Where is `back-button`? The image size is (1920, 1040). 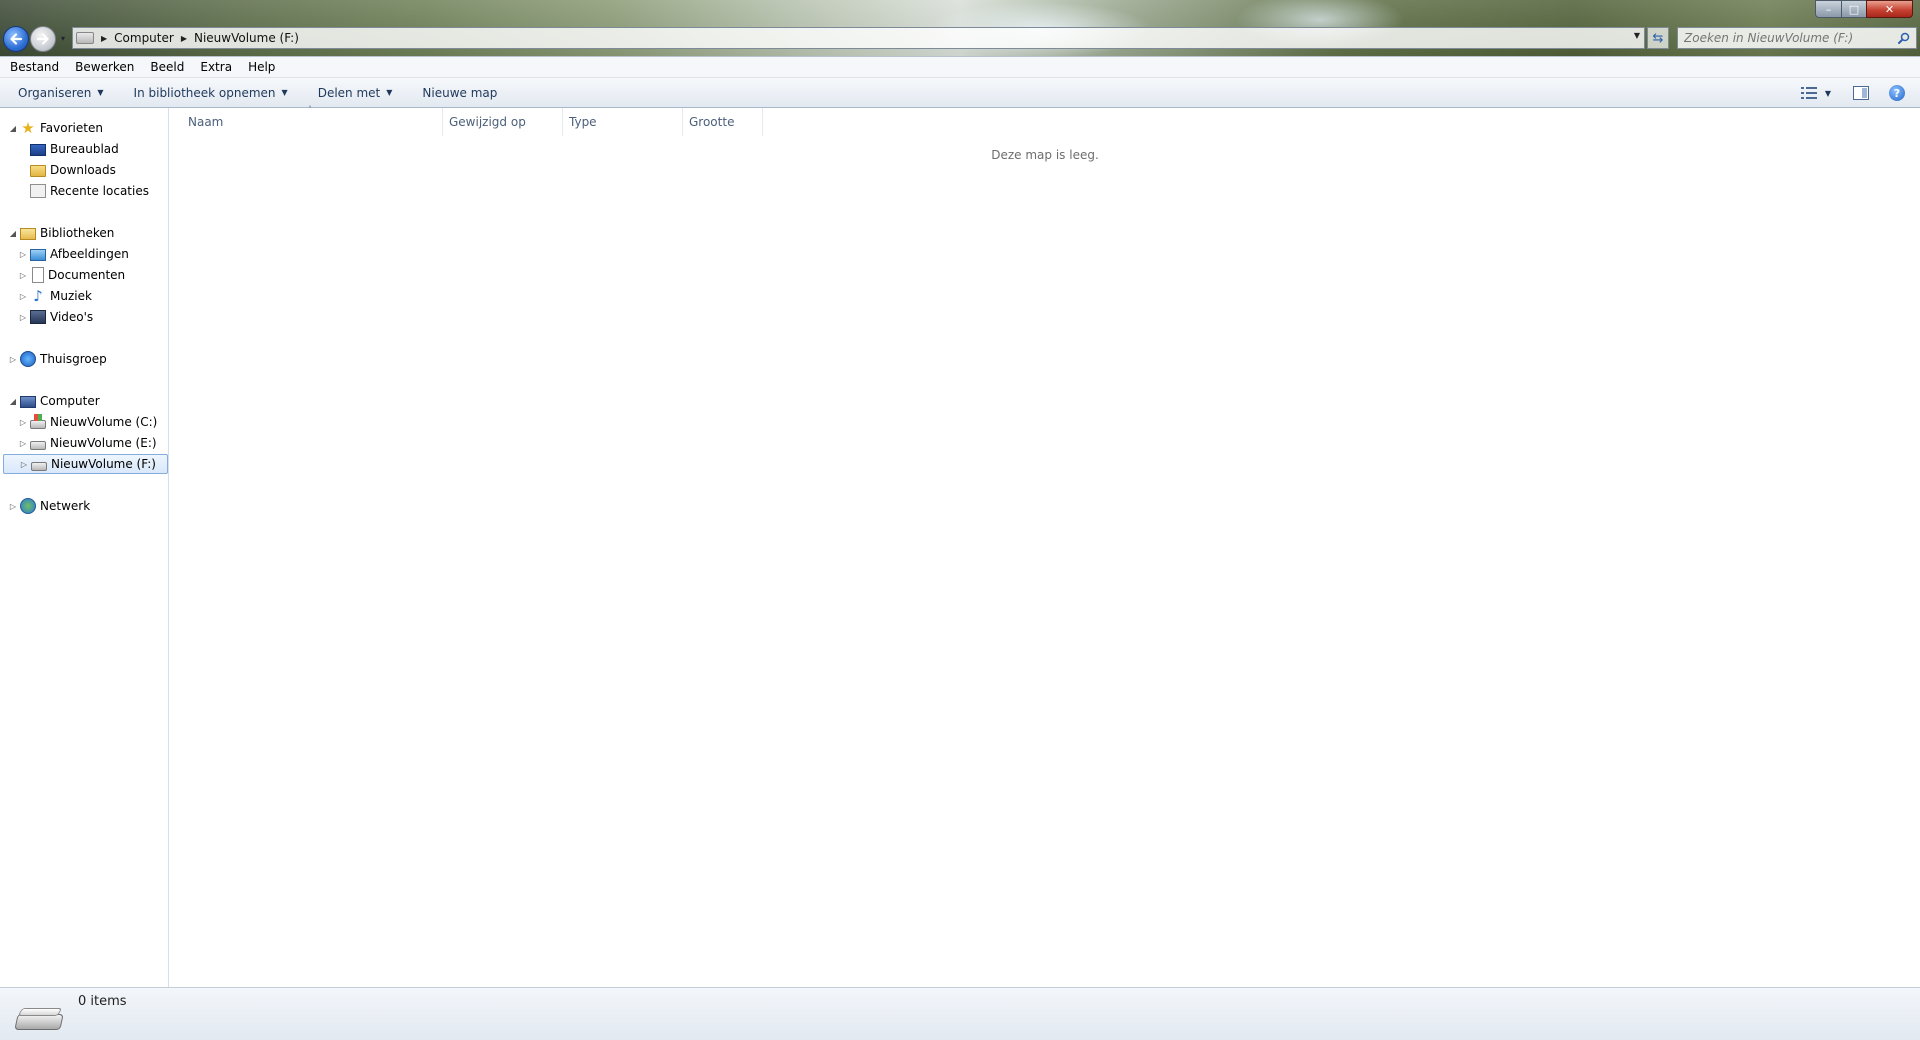 back-button is located at coordinates (16, 39).